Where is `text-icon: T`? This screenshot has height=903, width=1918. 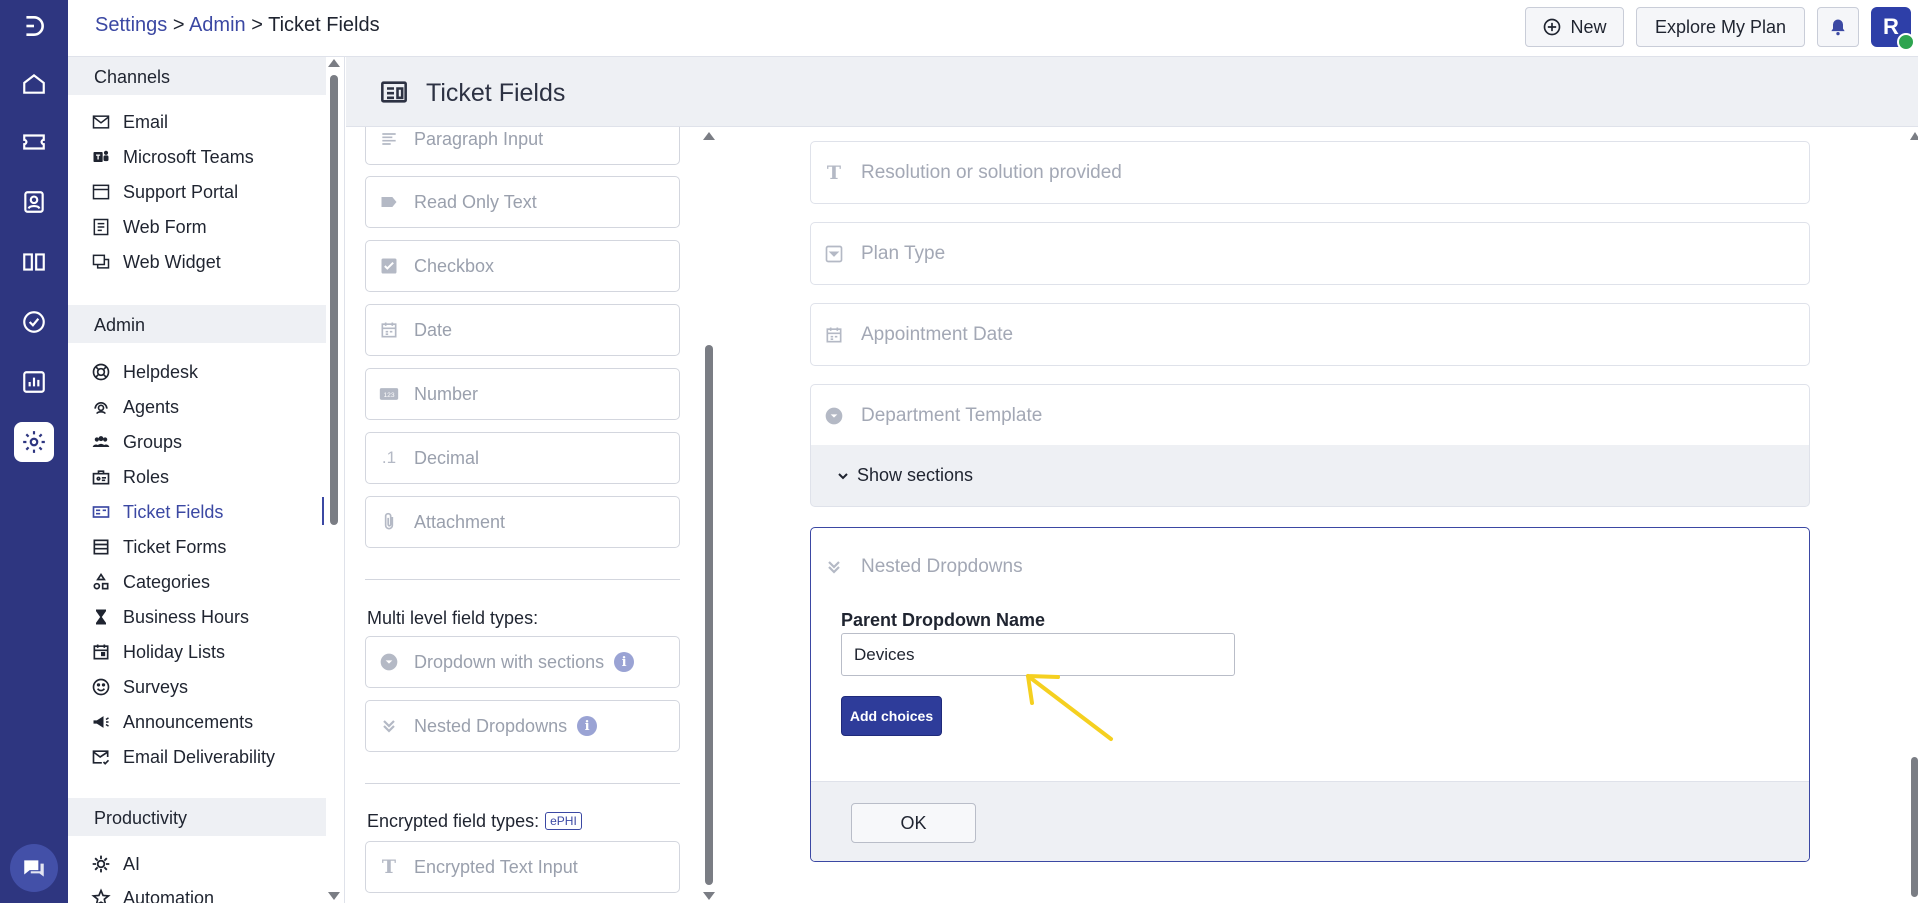 text-icon: T is located at coordinates (834, 172).